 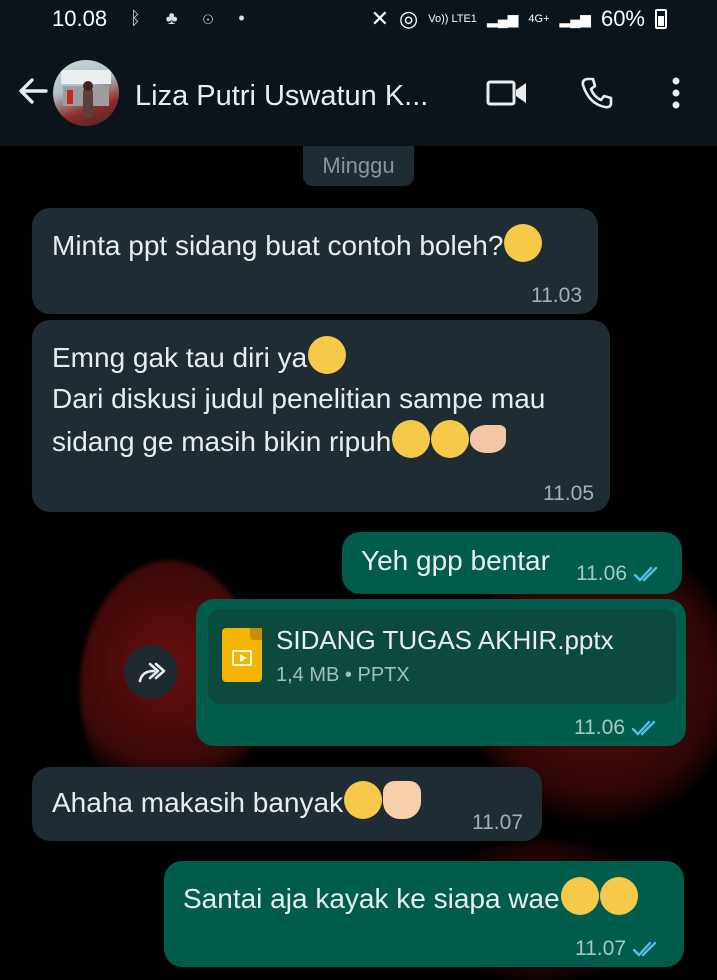 What do you see at coordinates (358, 166) in the screenshot?
I see `date-separator: Minggu` at bounding box center [358, 166].